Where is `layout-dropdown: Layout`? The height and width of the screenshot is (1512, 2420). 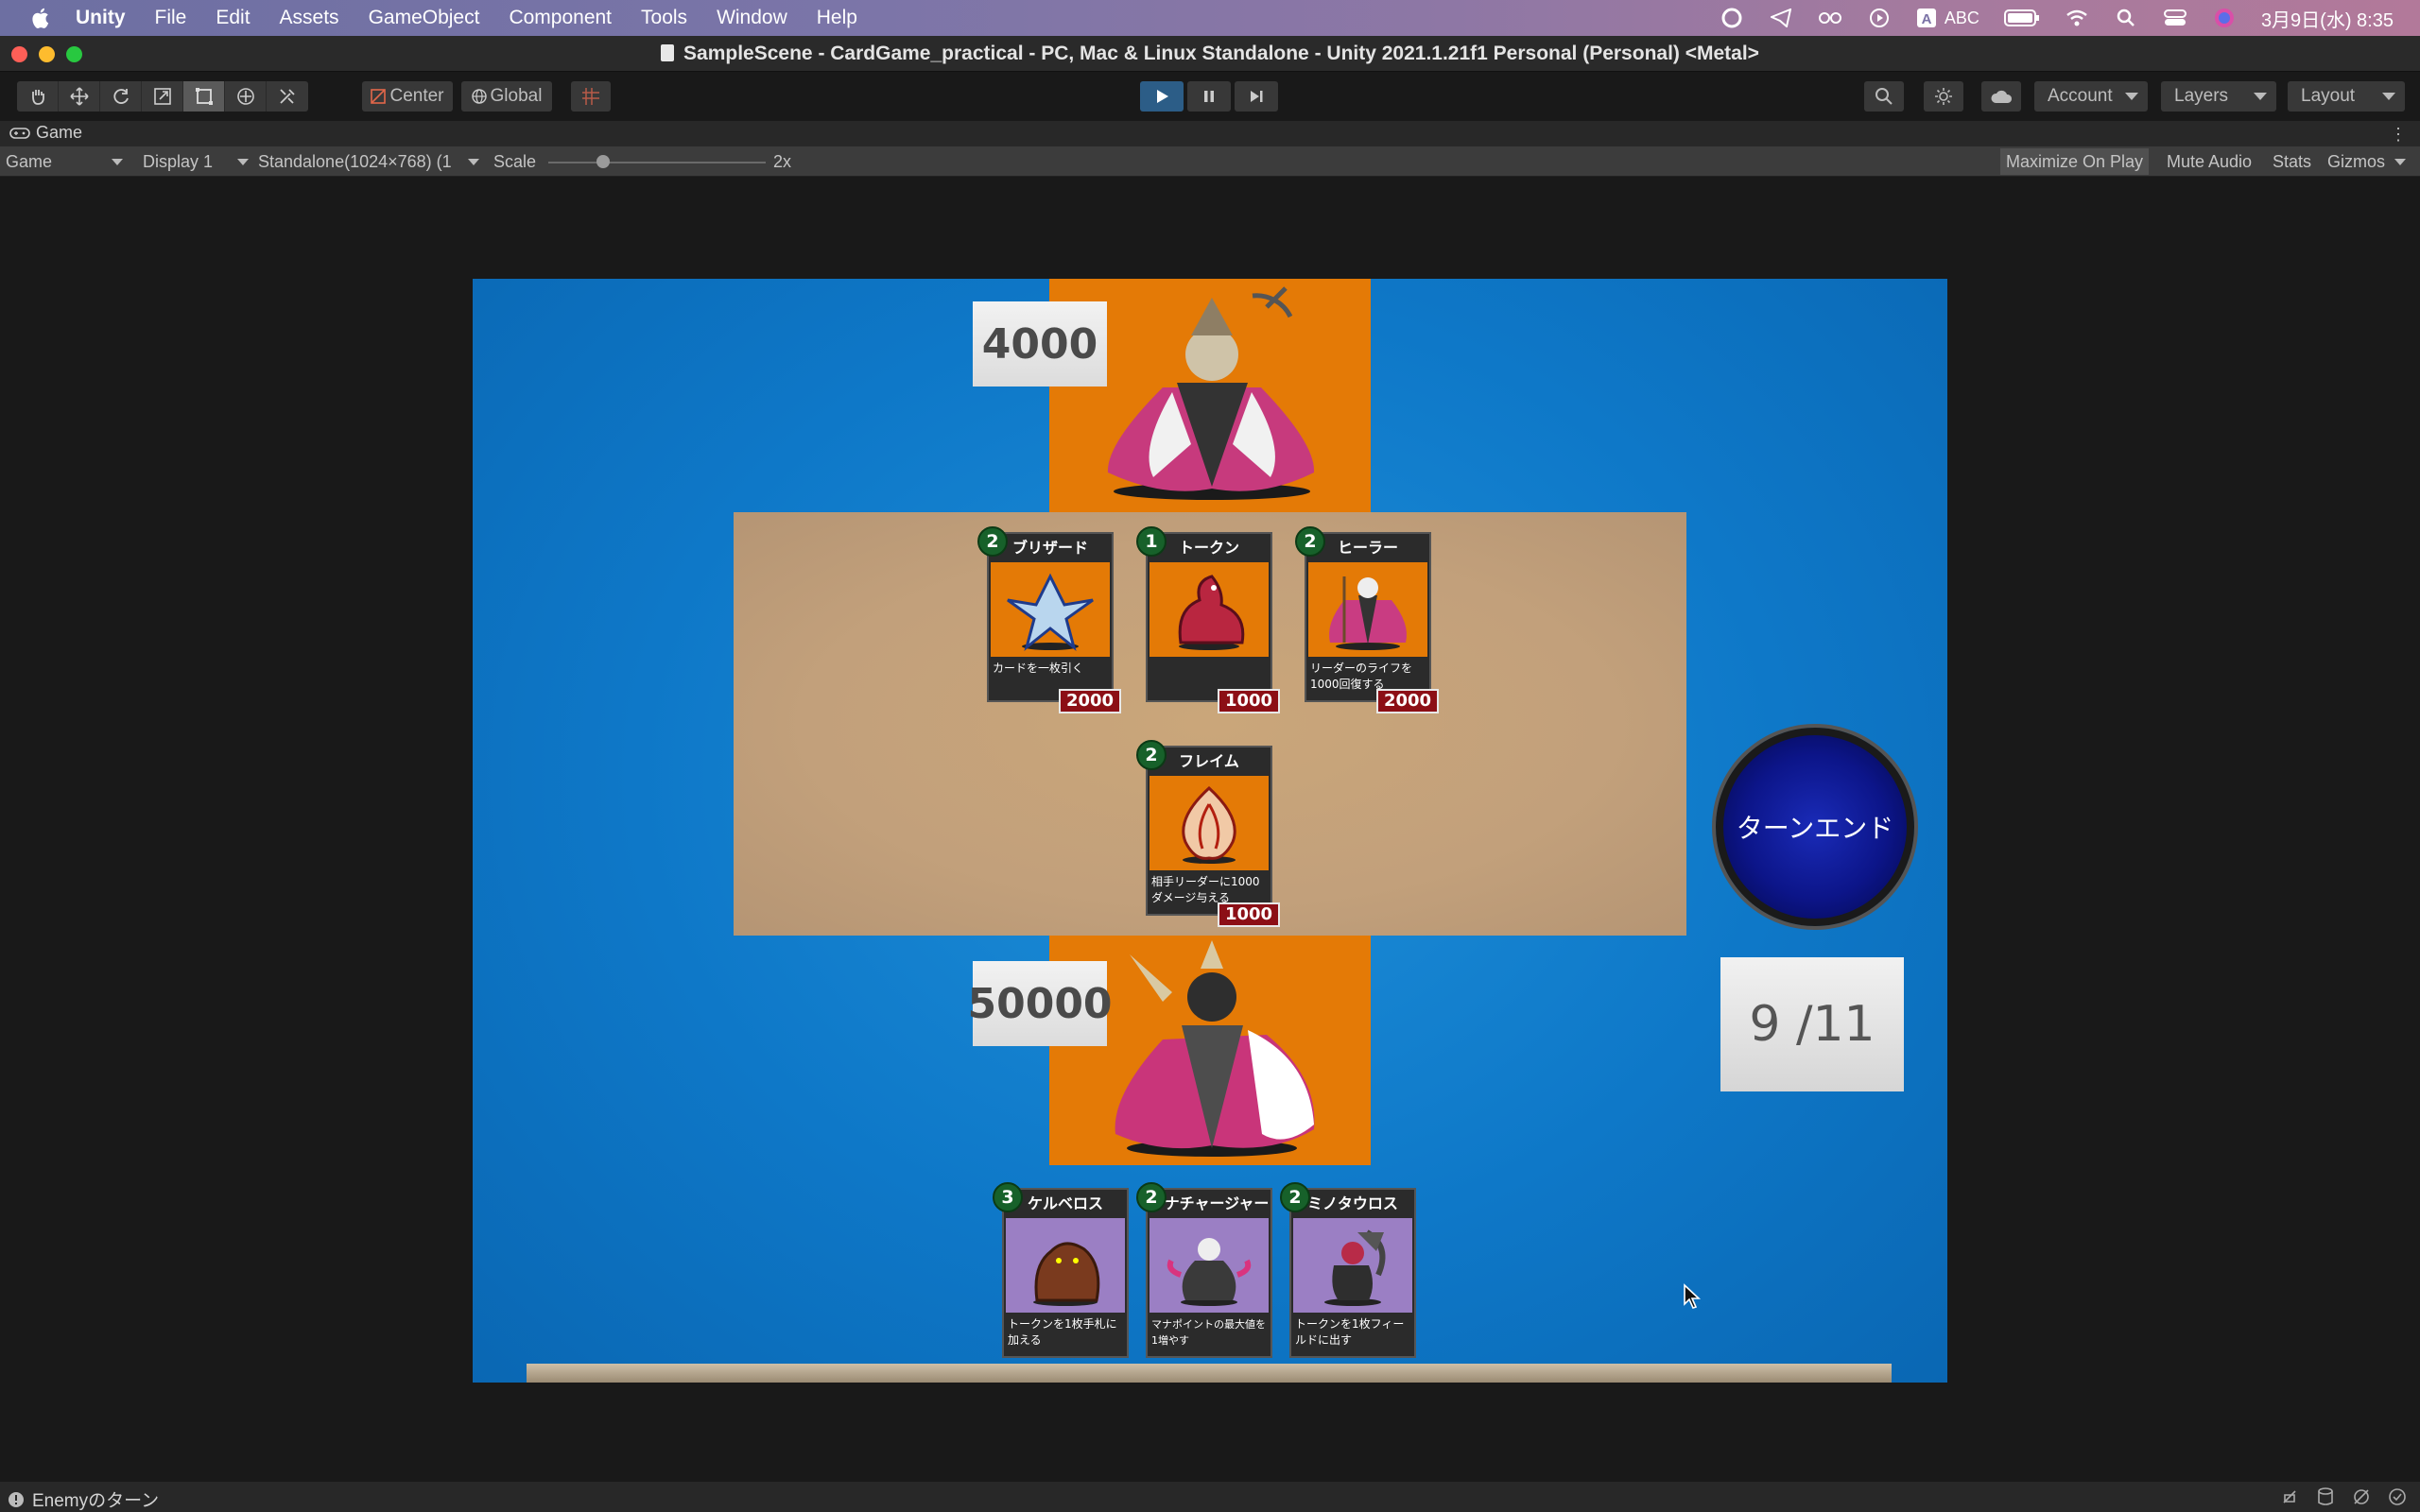
layout-dropdown: Layout is located at coordinates (2346, 96).